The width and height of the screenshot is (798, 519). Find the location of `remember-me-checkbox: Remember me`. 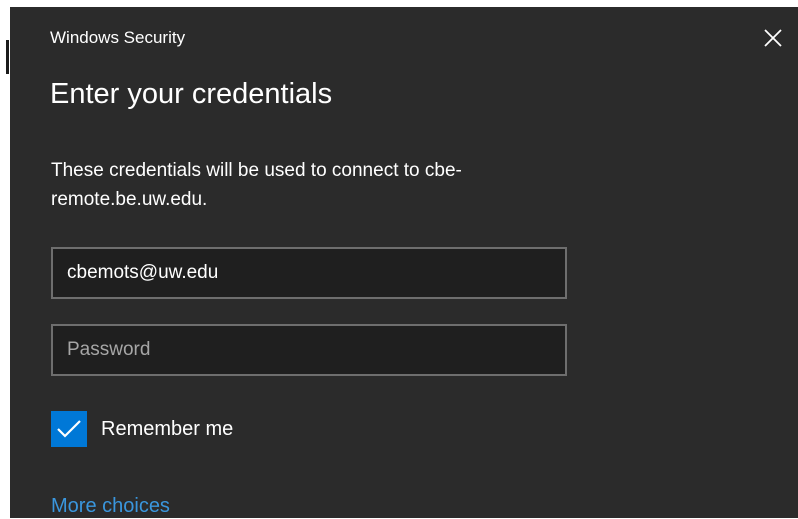

remember-me-checkbox: Remember me is located at coordinates (142, 429).